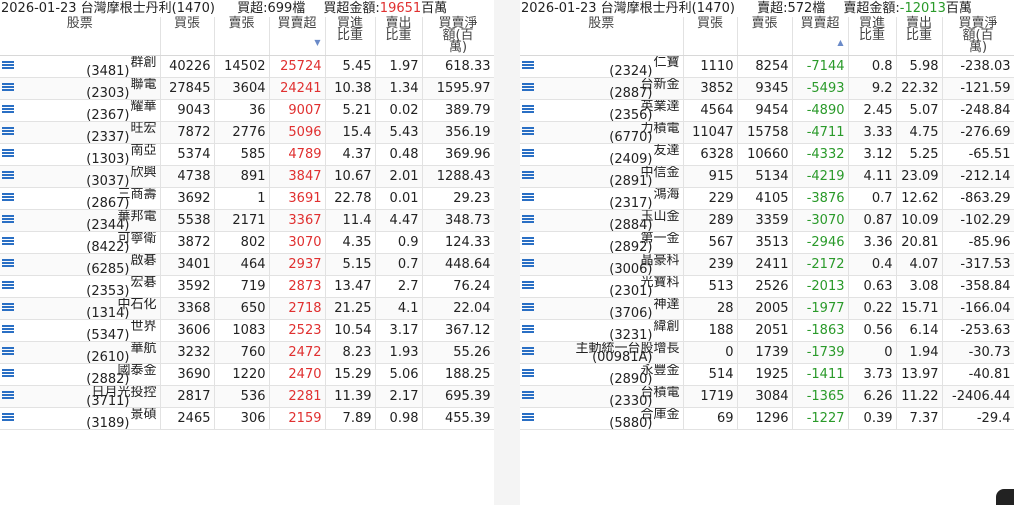 The width and height of the screenshot is (1024, 505). Describe the element at coordinates (820, 36) in the screenshot. I see `col-net: 買賣超 ▲` at that location.